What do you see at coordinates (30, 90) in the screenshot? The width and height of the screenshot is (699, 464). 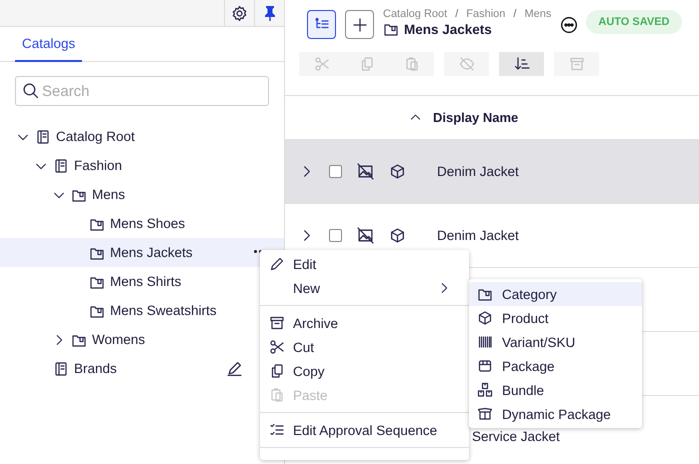 I see `search-icon` at bounding box center [30, 90].